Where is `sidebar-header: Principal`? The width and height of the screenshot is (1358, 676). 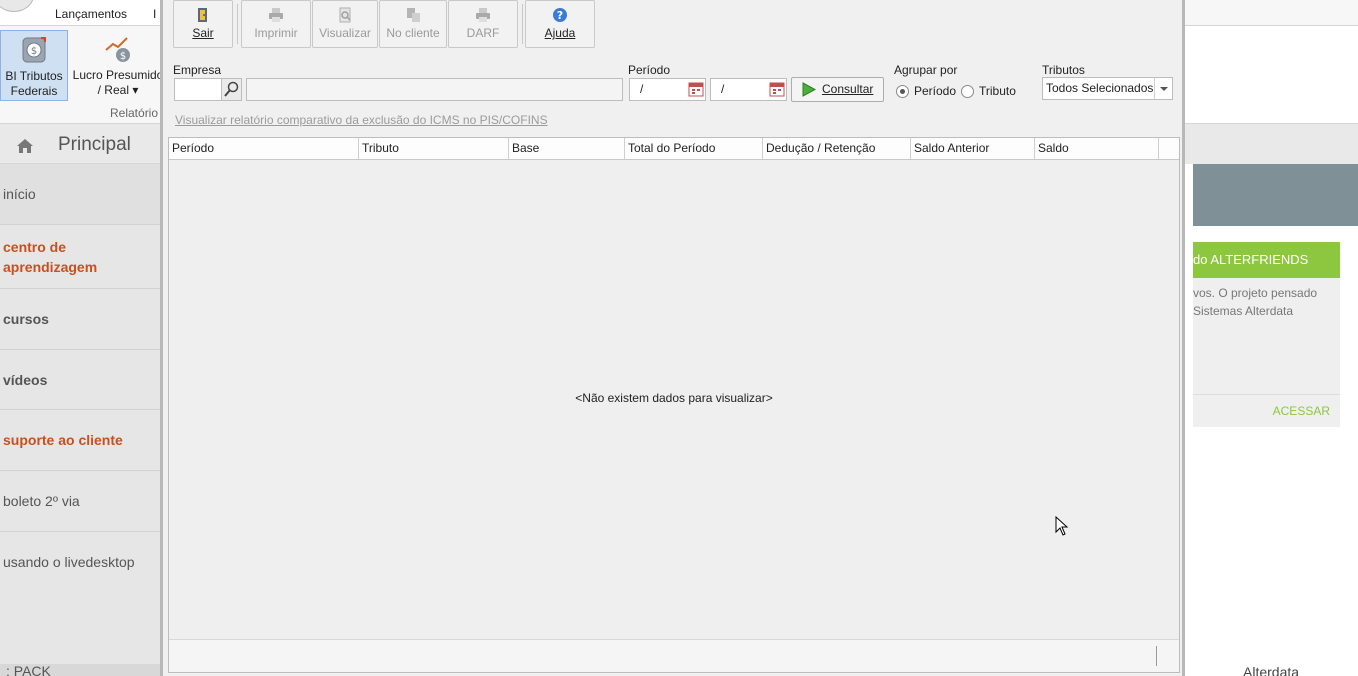
sidebar-header: Principal is located at coordinates (80, 144).